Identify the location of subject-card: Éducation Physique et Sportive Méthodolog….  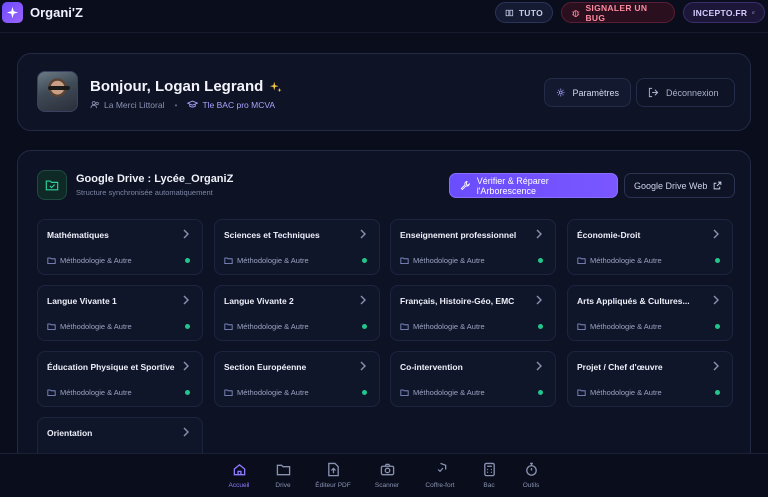
(120, 379).